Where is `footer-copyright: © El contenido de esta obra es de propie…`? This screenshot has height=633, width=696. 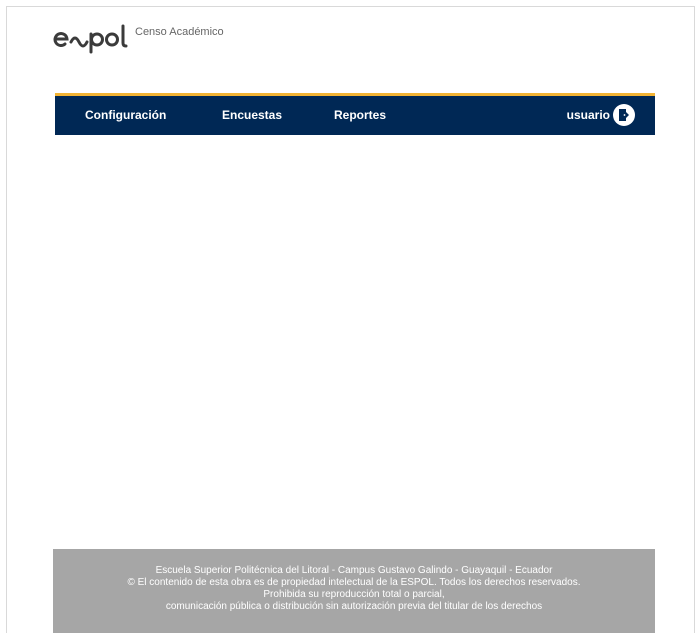
footer-copyright: © El contenido de esta obra es de propie… is located at coordinates (354, 582).